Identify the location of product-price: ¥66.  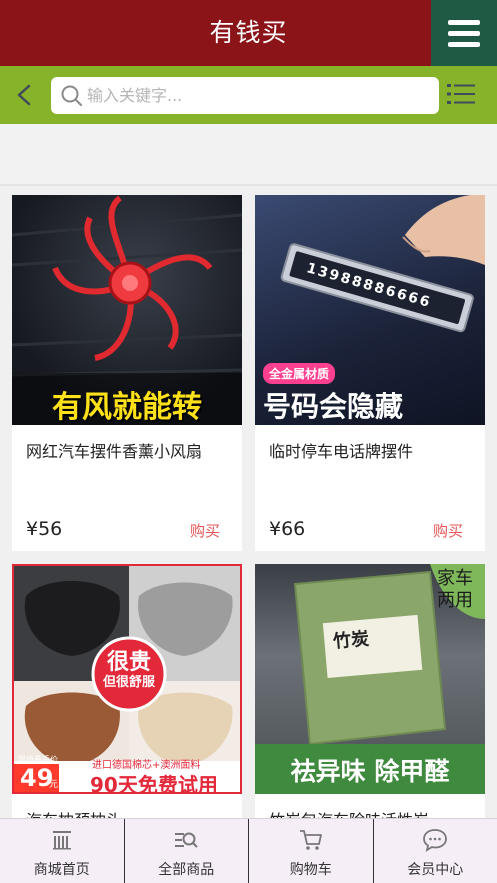
(287, 529).